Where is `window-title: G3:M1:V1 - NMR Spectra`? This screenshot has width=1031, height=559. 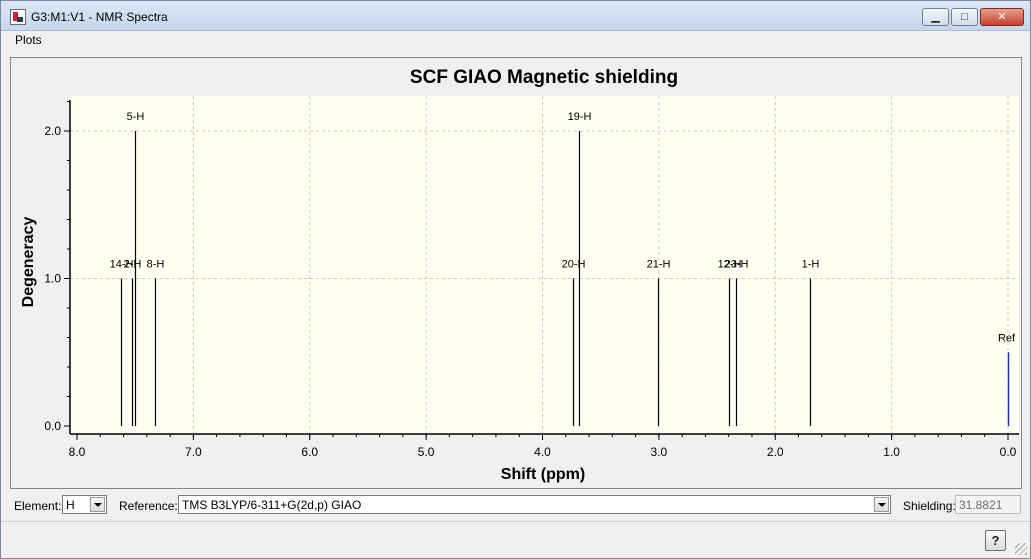 window-title: G3:M1:V1 - NMR Spectra is located at coordinates (99, 17).